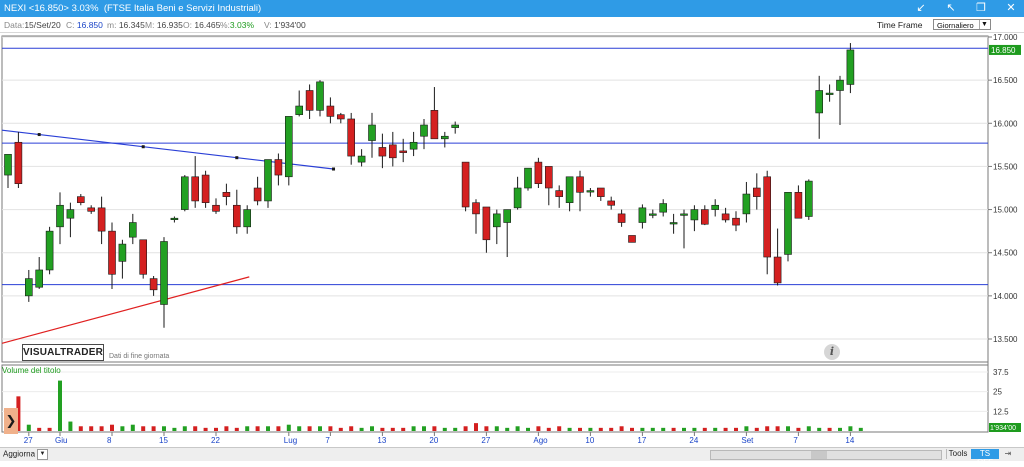 The width and height of the screenshot is (1024, 467). I want to click on price-tick-label: 15.500, so click(1005, 166).